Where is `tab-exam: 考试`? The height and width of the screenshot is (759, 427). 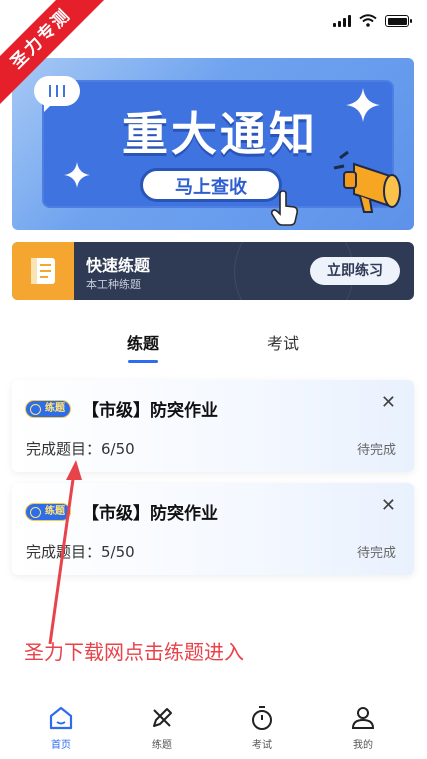
tab-exam: 考试 is located at coordinates (283, 342).